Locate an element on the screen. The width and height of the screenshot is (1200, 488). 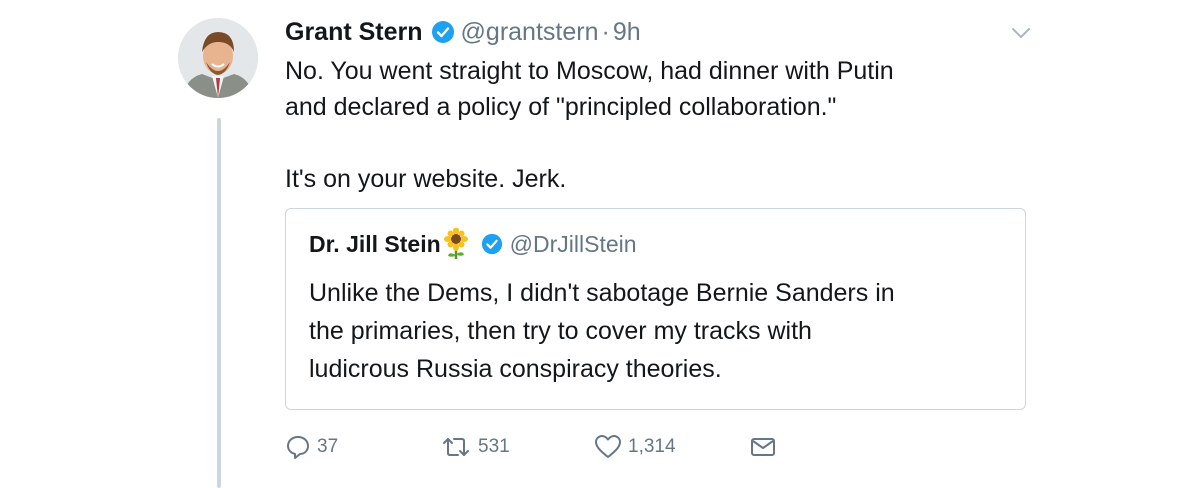
quoted-text-line: ludicrous Russia conspiracy theories. is located at coordinates (515, 369).